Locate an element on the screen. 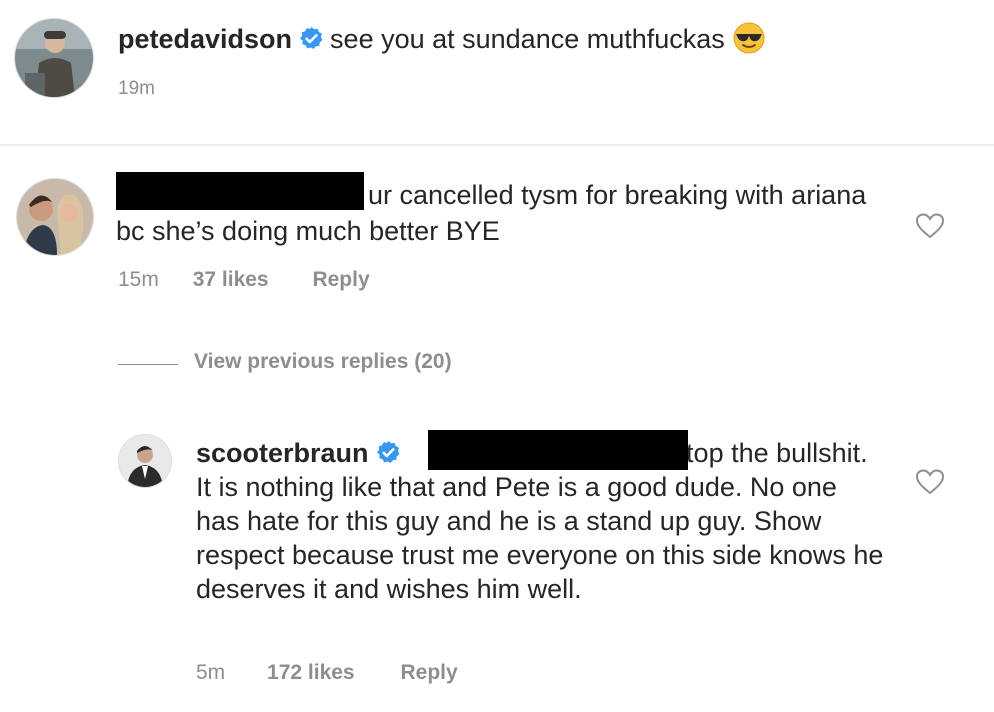  replies-divider-line is located at coordinates (148, 364).